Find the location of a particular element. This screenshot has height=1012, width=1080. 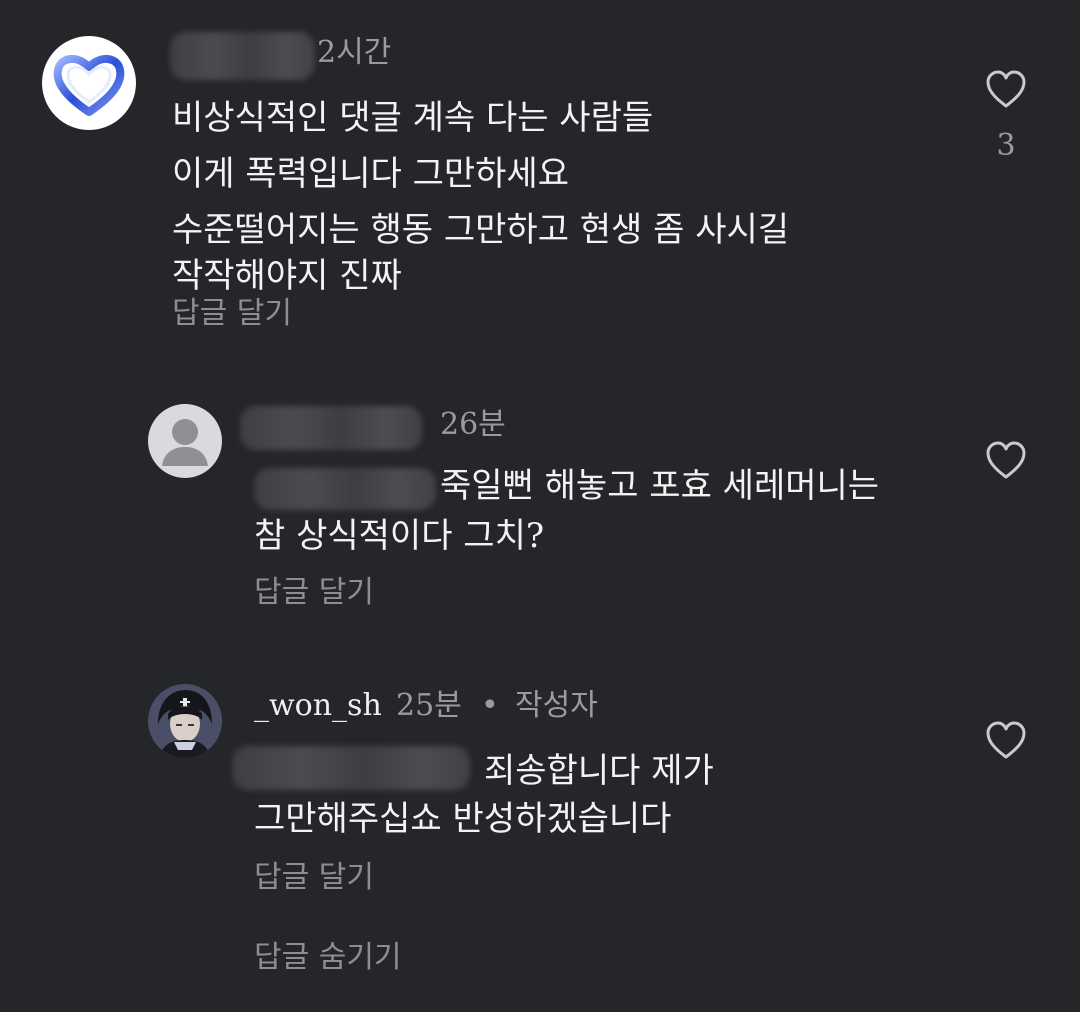

username: _won_sh is located at coordinates (318, 706).